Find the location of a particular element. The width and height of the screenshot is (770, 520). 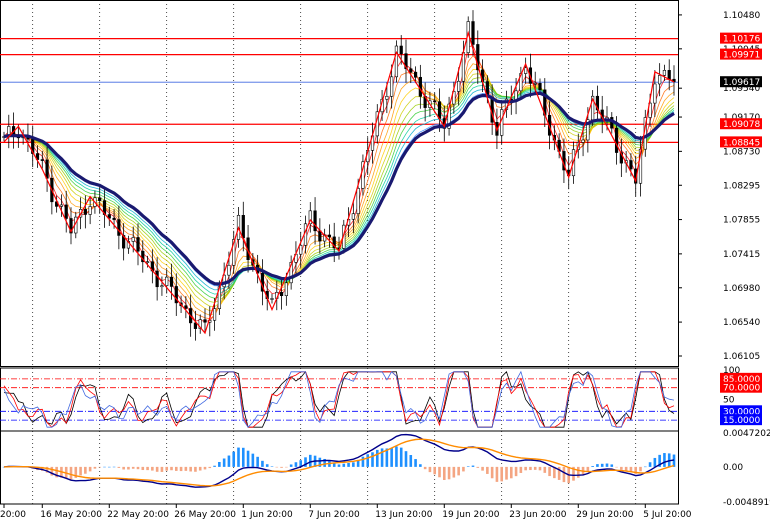

time-axis-label-0: 20:00 is located at coordinates (13, 515).